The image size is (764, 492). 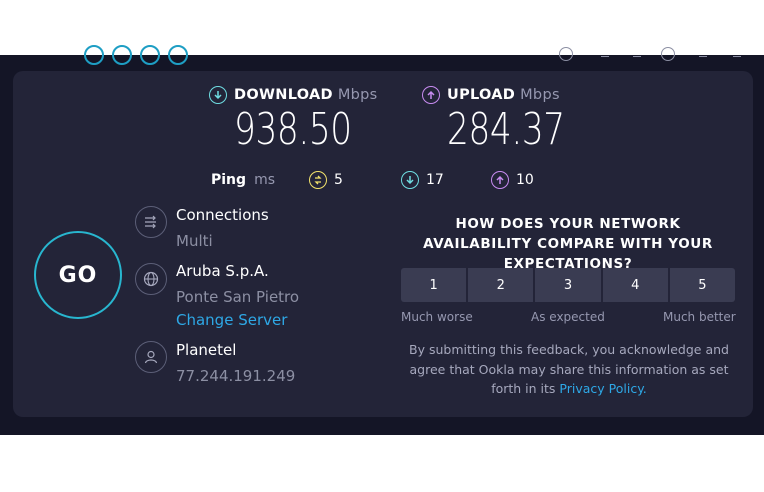 What do you see at coordinates (668, 54) in the screenshot?
I see `account-icon` at bounding box center [668, 54].